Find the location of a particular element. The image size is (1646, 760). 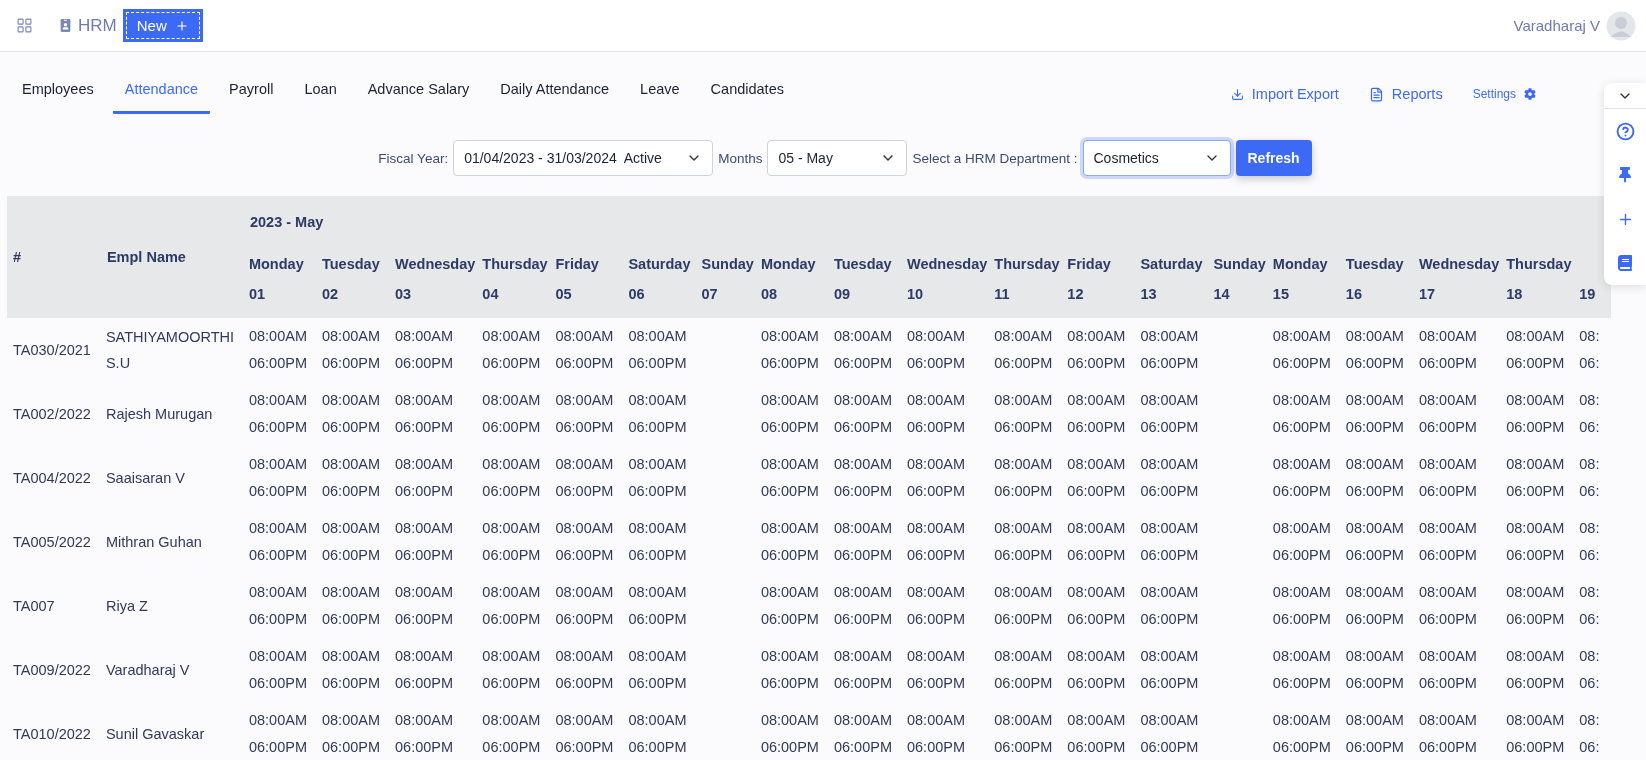

new-button: New is located at coordinates (162, 25).